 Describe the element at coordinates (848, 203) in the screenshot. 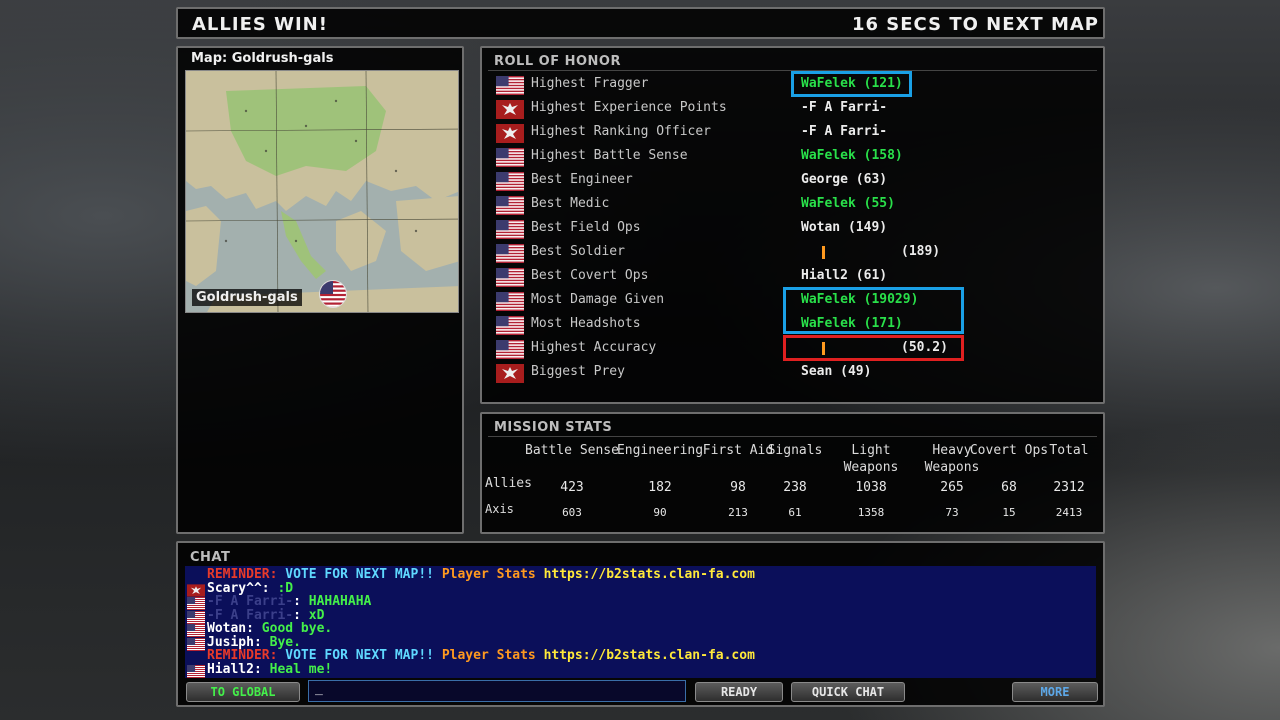

I see `honor-winner: WaFelek (55)` at that location.